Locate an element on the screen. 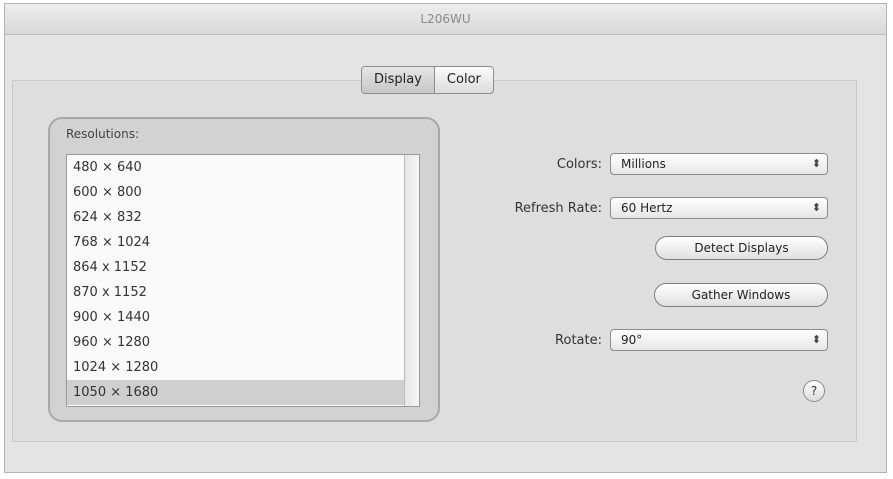  colors-popup: Millions ⬍ is located at coordinates (719, 164).